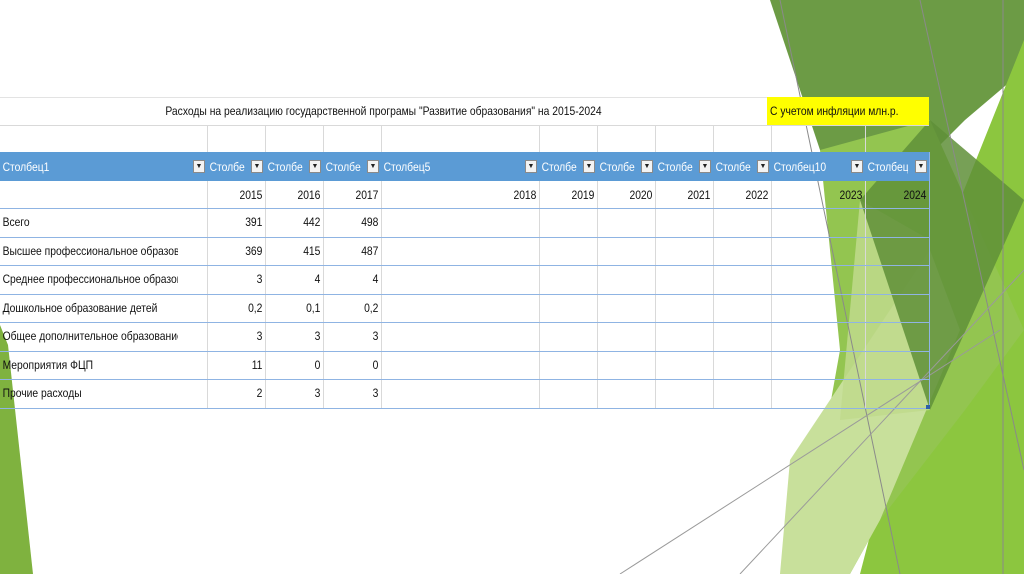 The width and height of the screenshot is (1024, 574). I want to click on year-cell-2017: 2017, so click(367, 194).